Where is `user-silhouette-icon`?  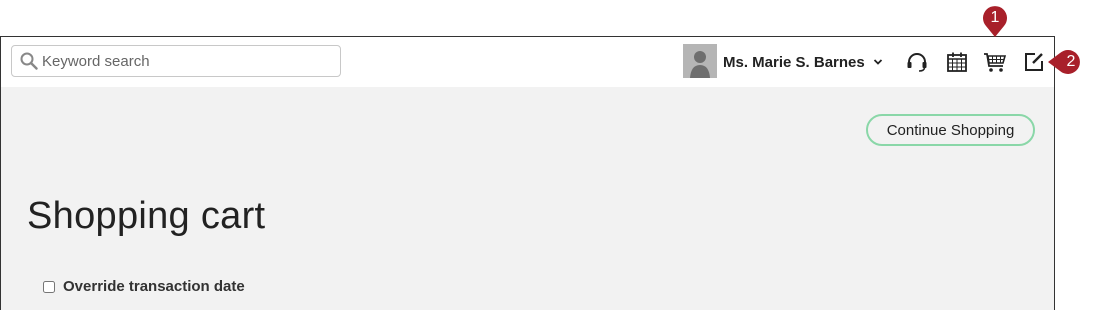
user-silhouette-icon is located at coordinates (700, 61).